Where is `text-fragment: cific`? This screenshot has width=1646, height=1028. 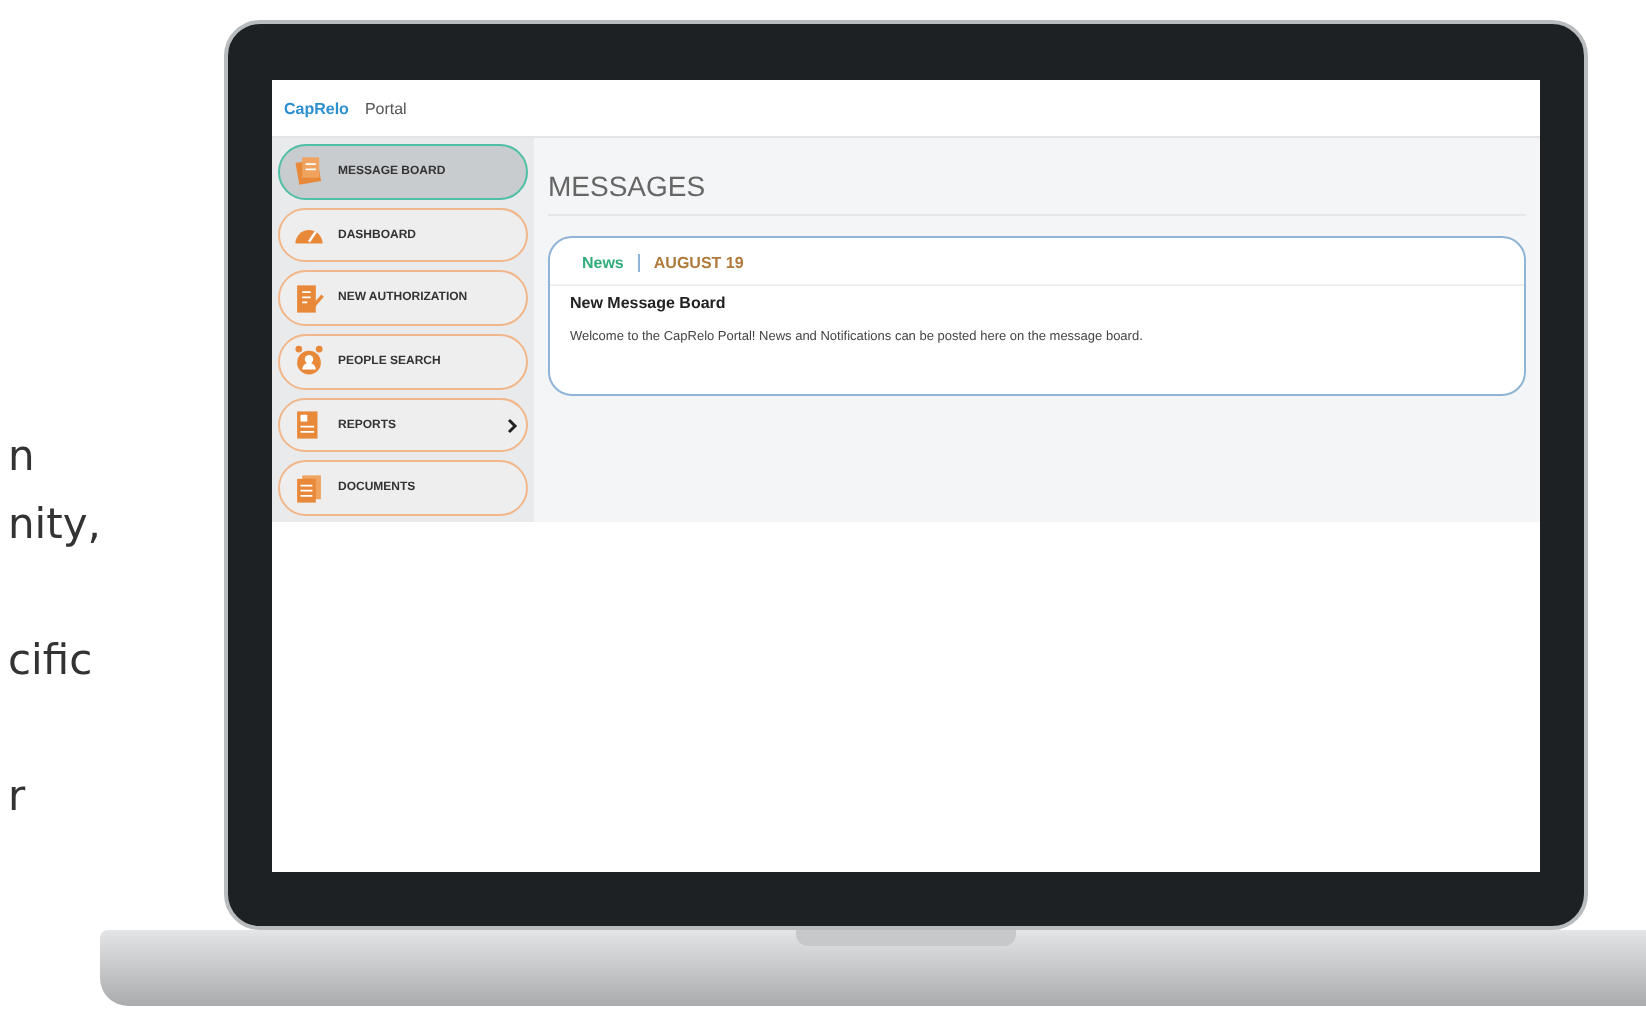
text-fragment: cific is located at coordinates (50, 660).